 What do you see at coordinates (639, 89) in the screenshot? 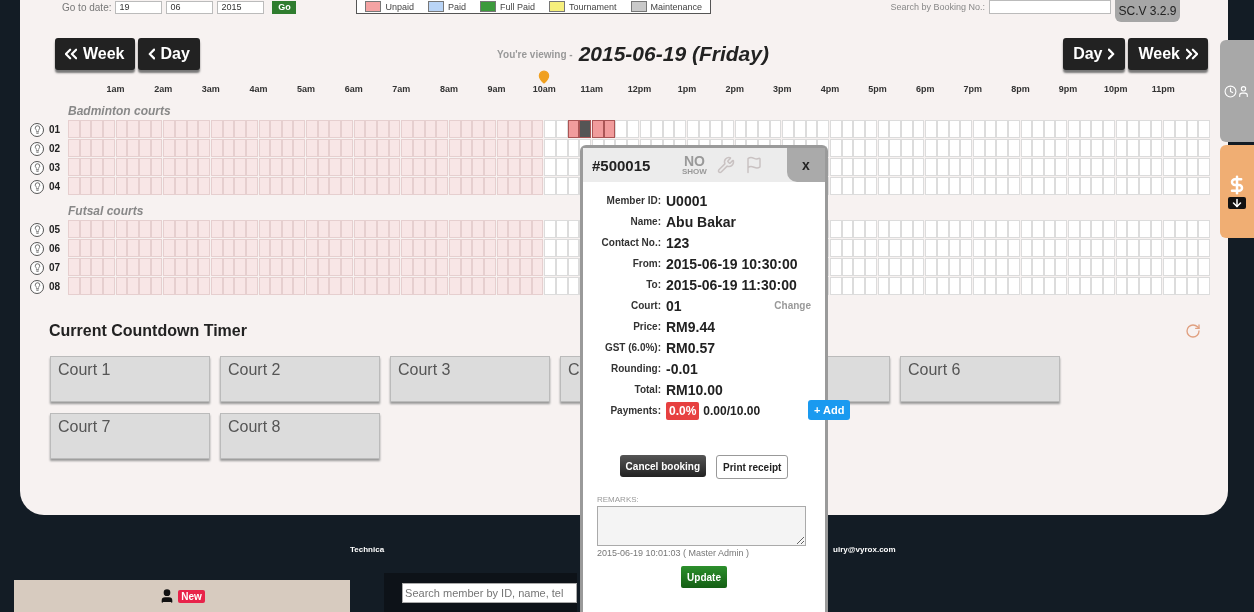
I see `hour-label: 12pm` at bounding box center [639, 89].